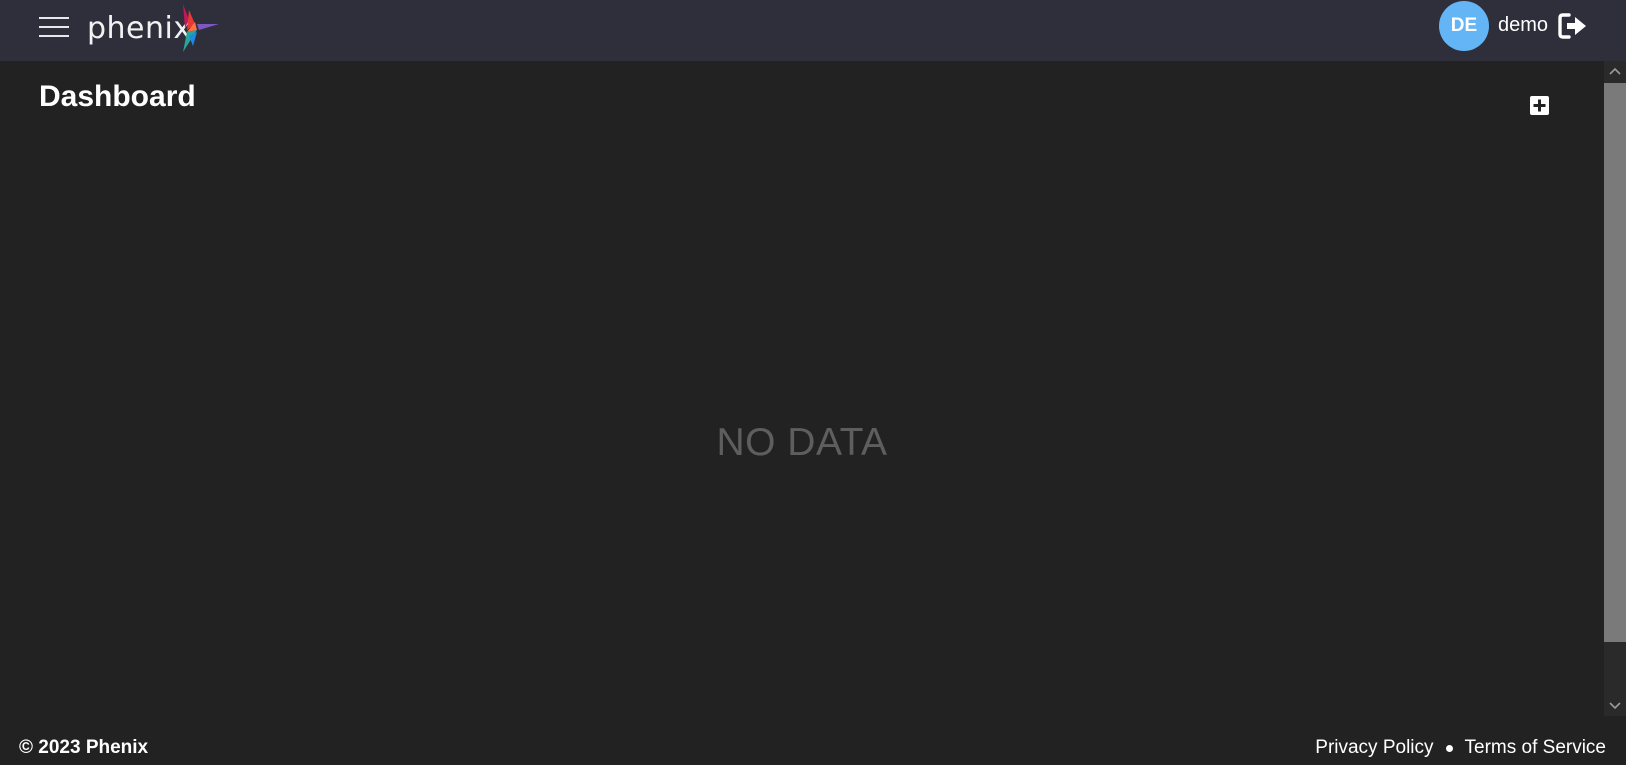 Image resolution: width=1626 pixels, height=765 pixels. I want to click on user-initials: DE, so click(1464, 25).